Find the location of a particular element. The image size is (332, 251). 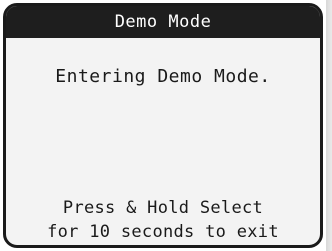

status-message: Entering Demo Mode. is located at coordinates (163, 76).